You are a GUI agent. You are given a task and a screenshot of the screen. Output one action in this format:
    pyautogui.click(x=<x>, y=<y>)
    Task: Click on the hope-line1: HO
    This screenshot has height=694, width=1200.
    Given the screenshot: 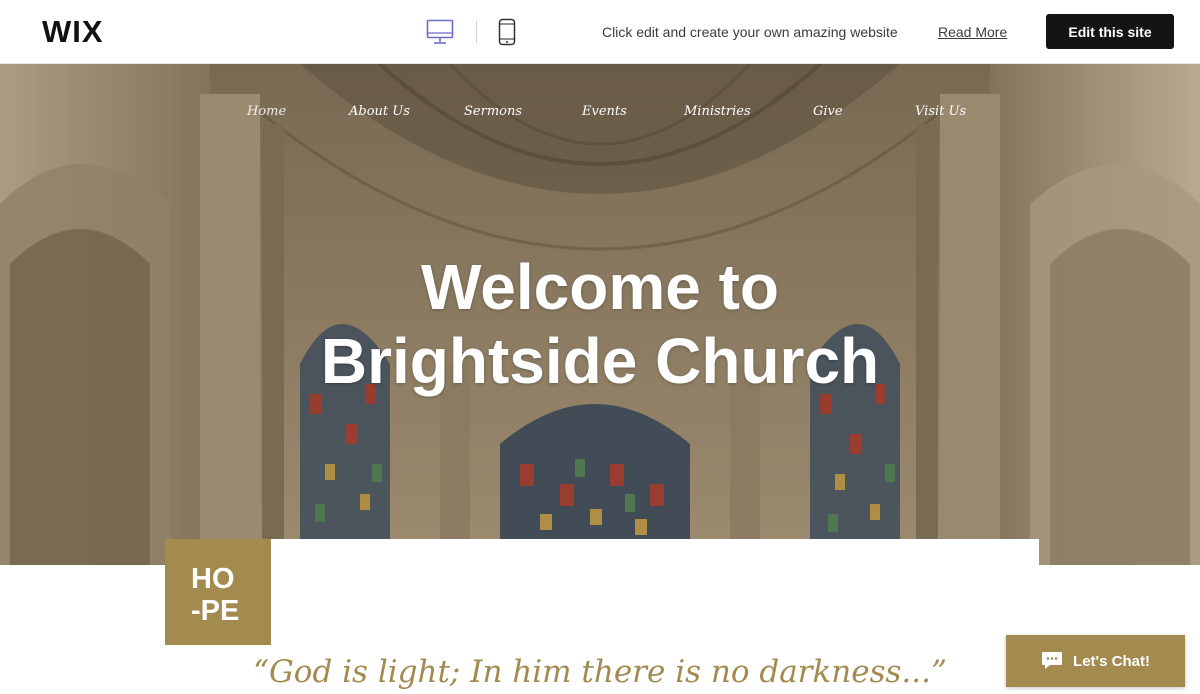 What is the action you would take?
    pyautogui.click(x=213, y=579)
    